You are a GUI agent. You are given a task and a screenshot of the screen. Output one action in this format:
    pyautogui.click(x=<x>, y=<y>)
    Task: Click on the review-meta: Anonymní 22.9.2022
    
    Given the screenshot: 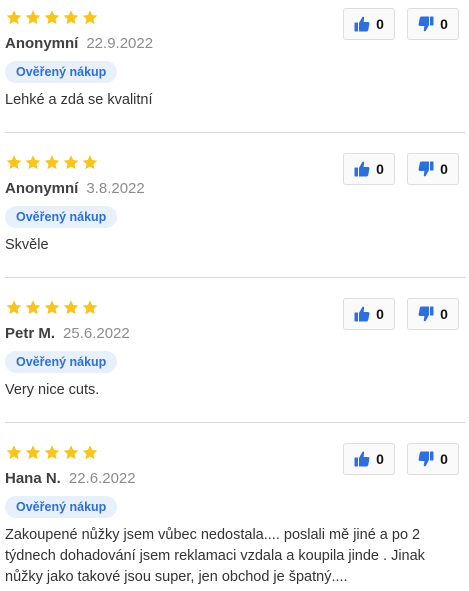 What is the action you would take?
    pyautogui.click(x=79, y=44)
    